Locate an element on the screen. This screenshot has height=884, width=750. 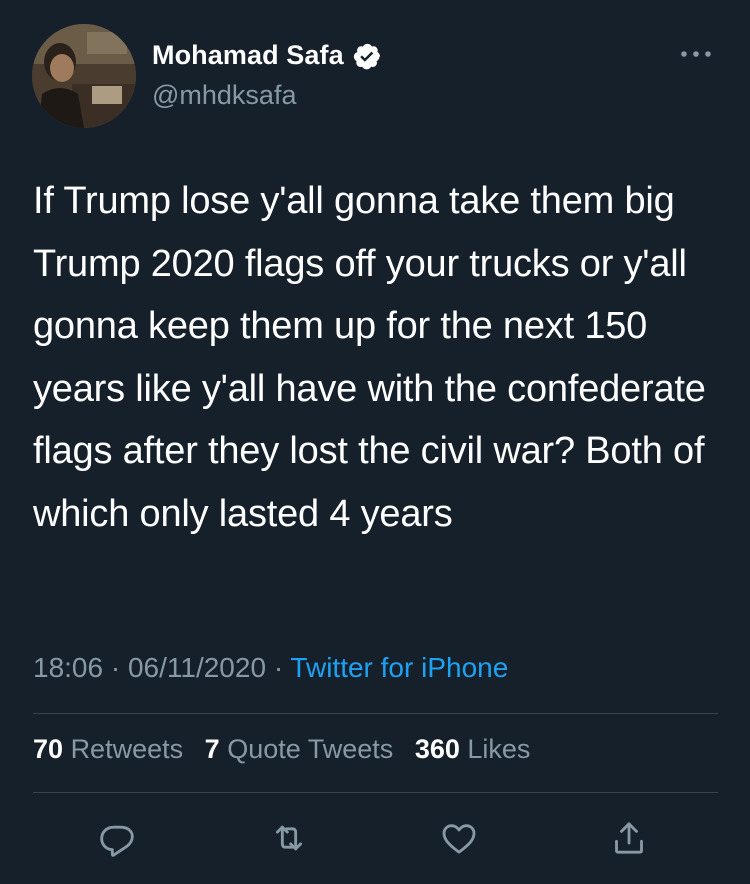
author-name-row: Mohamad Safa is located at coordinates (267, 55).